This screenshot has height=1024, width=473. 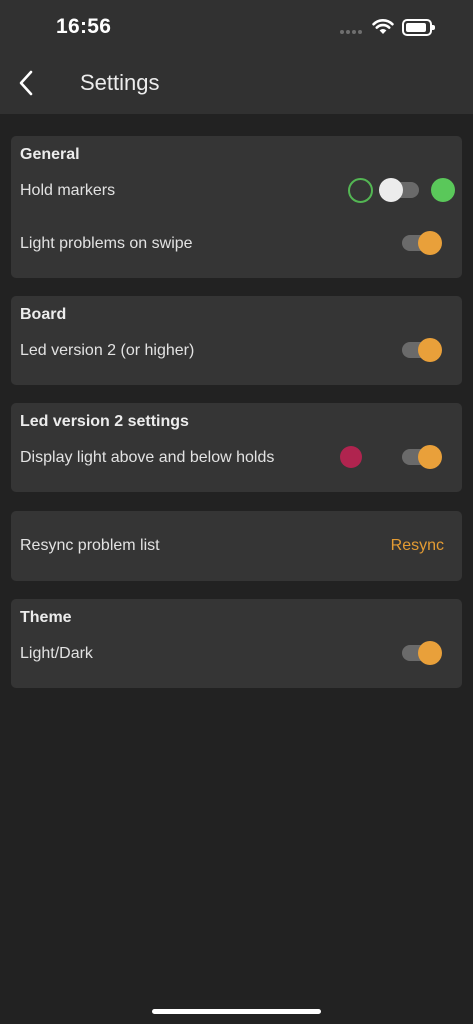 What do you see at coordinates (107, 350) in the screenshot?
I see `led-version-label: Led version 2 (or higher)` at bounding box center [107, 350].